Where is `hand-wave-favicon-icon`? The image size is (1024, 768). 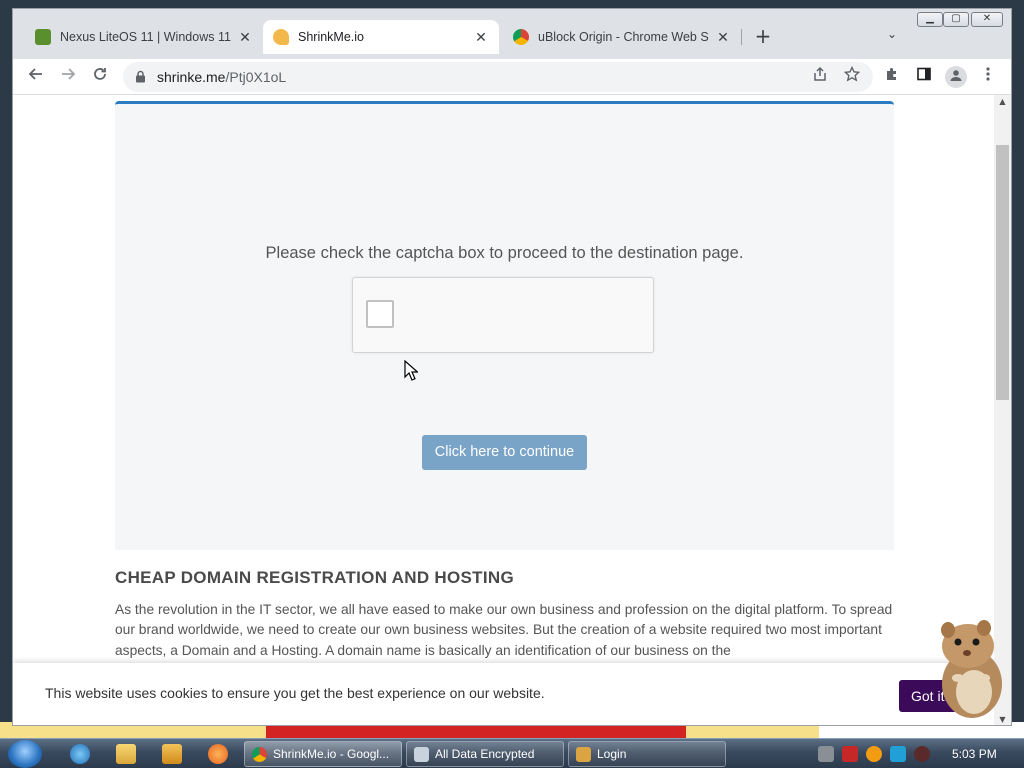 hand-wave-favicon-icon is located at coordinates (281, 37).